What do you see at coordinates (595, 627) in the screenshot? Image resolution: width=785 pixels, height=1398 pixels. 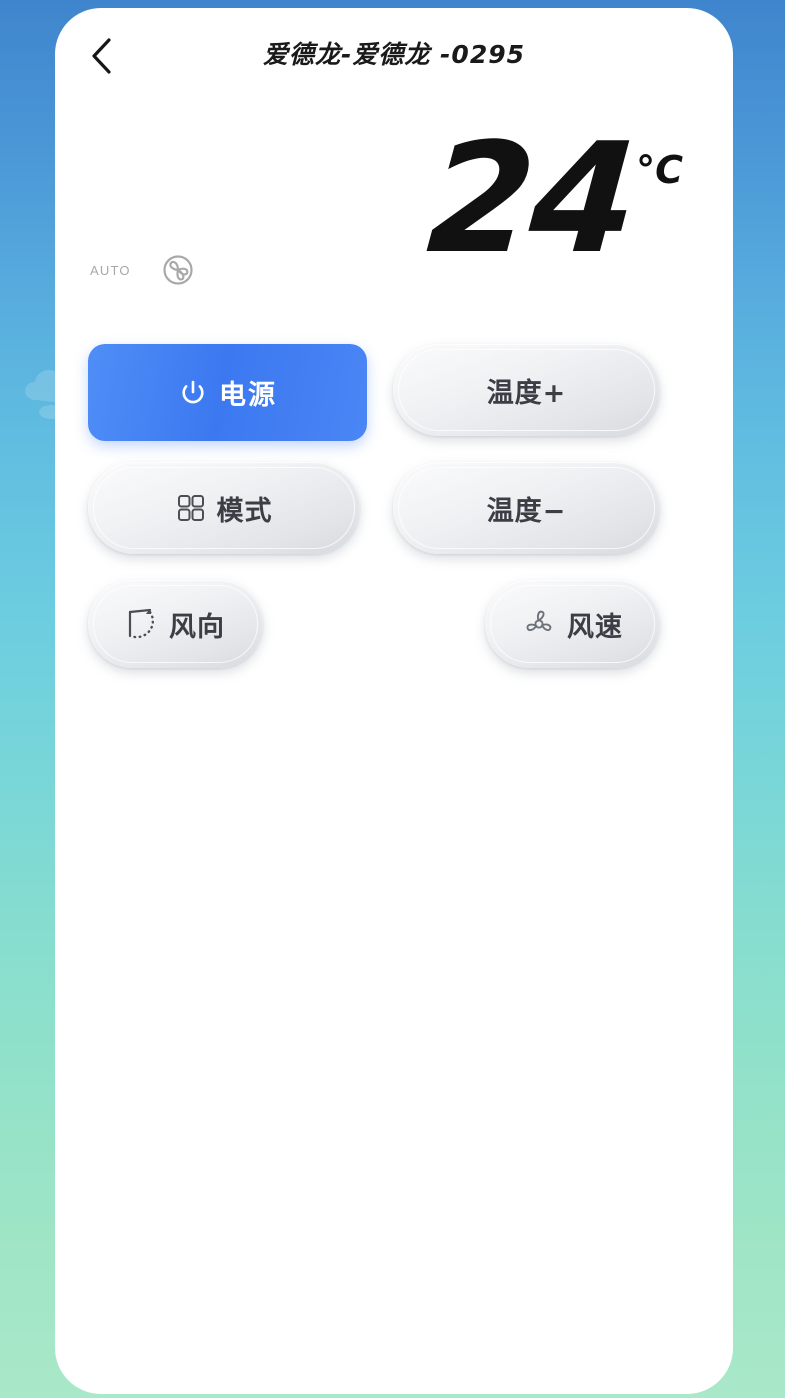 I see `fan-speed-label: 风速` at bounding box center [595, 627].